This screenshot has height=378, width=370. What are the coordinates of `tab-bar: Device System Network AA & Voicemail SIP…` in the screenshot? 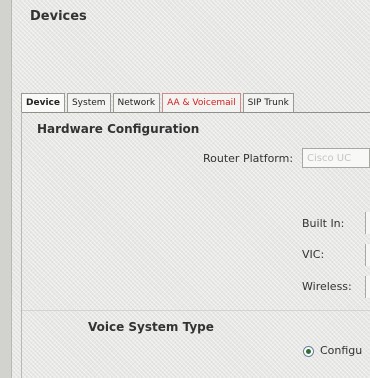 It's located at (158, 103).